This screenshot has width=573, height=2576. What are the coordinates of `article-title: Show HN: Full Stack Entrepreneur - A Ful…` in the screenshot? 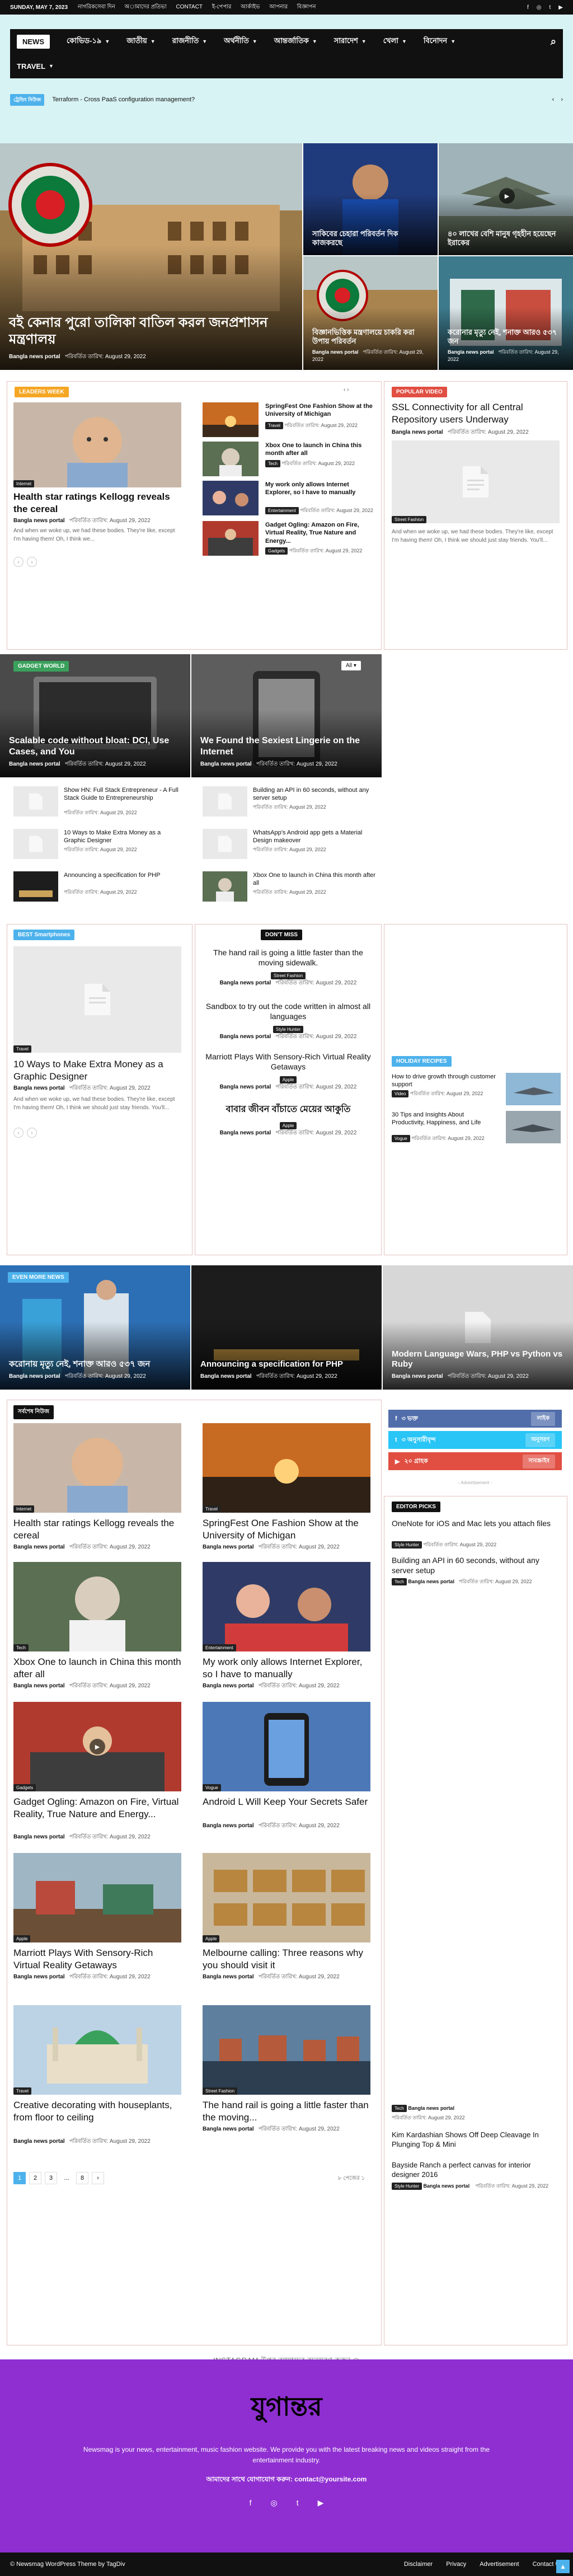 It's located at (123, 794).